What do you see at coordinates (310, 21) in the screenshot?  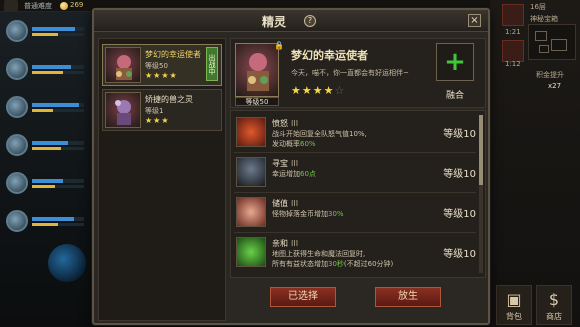 I see `help-icon: ?` at bounding box center [310, 21].